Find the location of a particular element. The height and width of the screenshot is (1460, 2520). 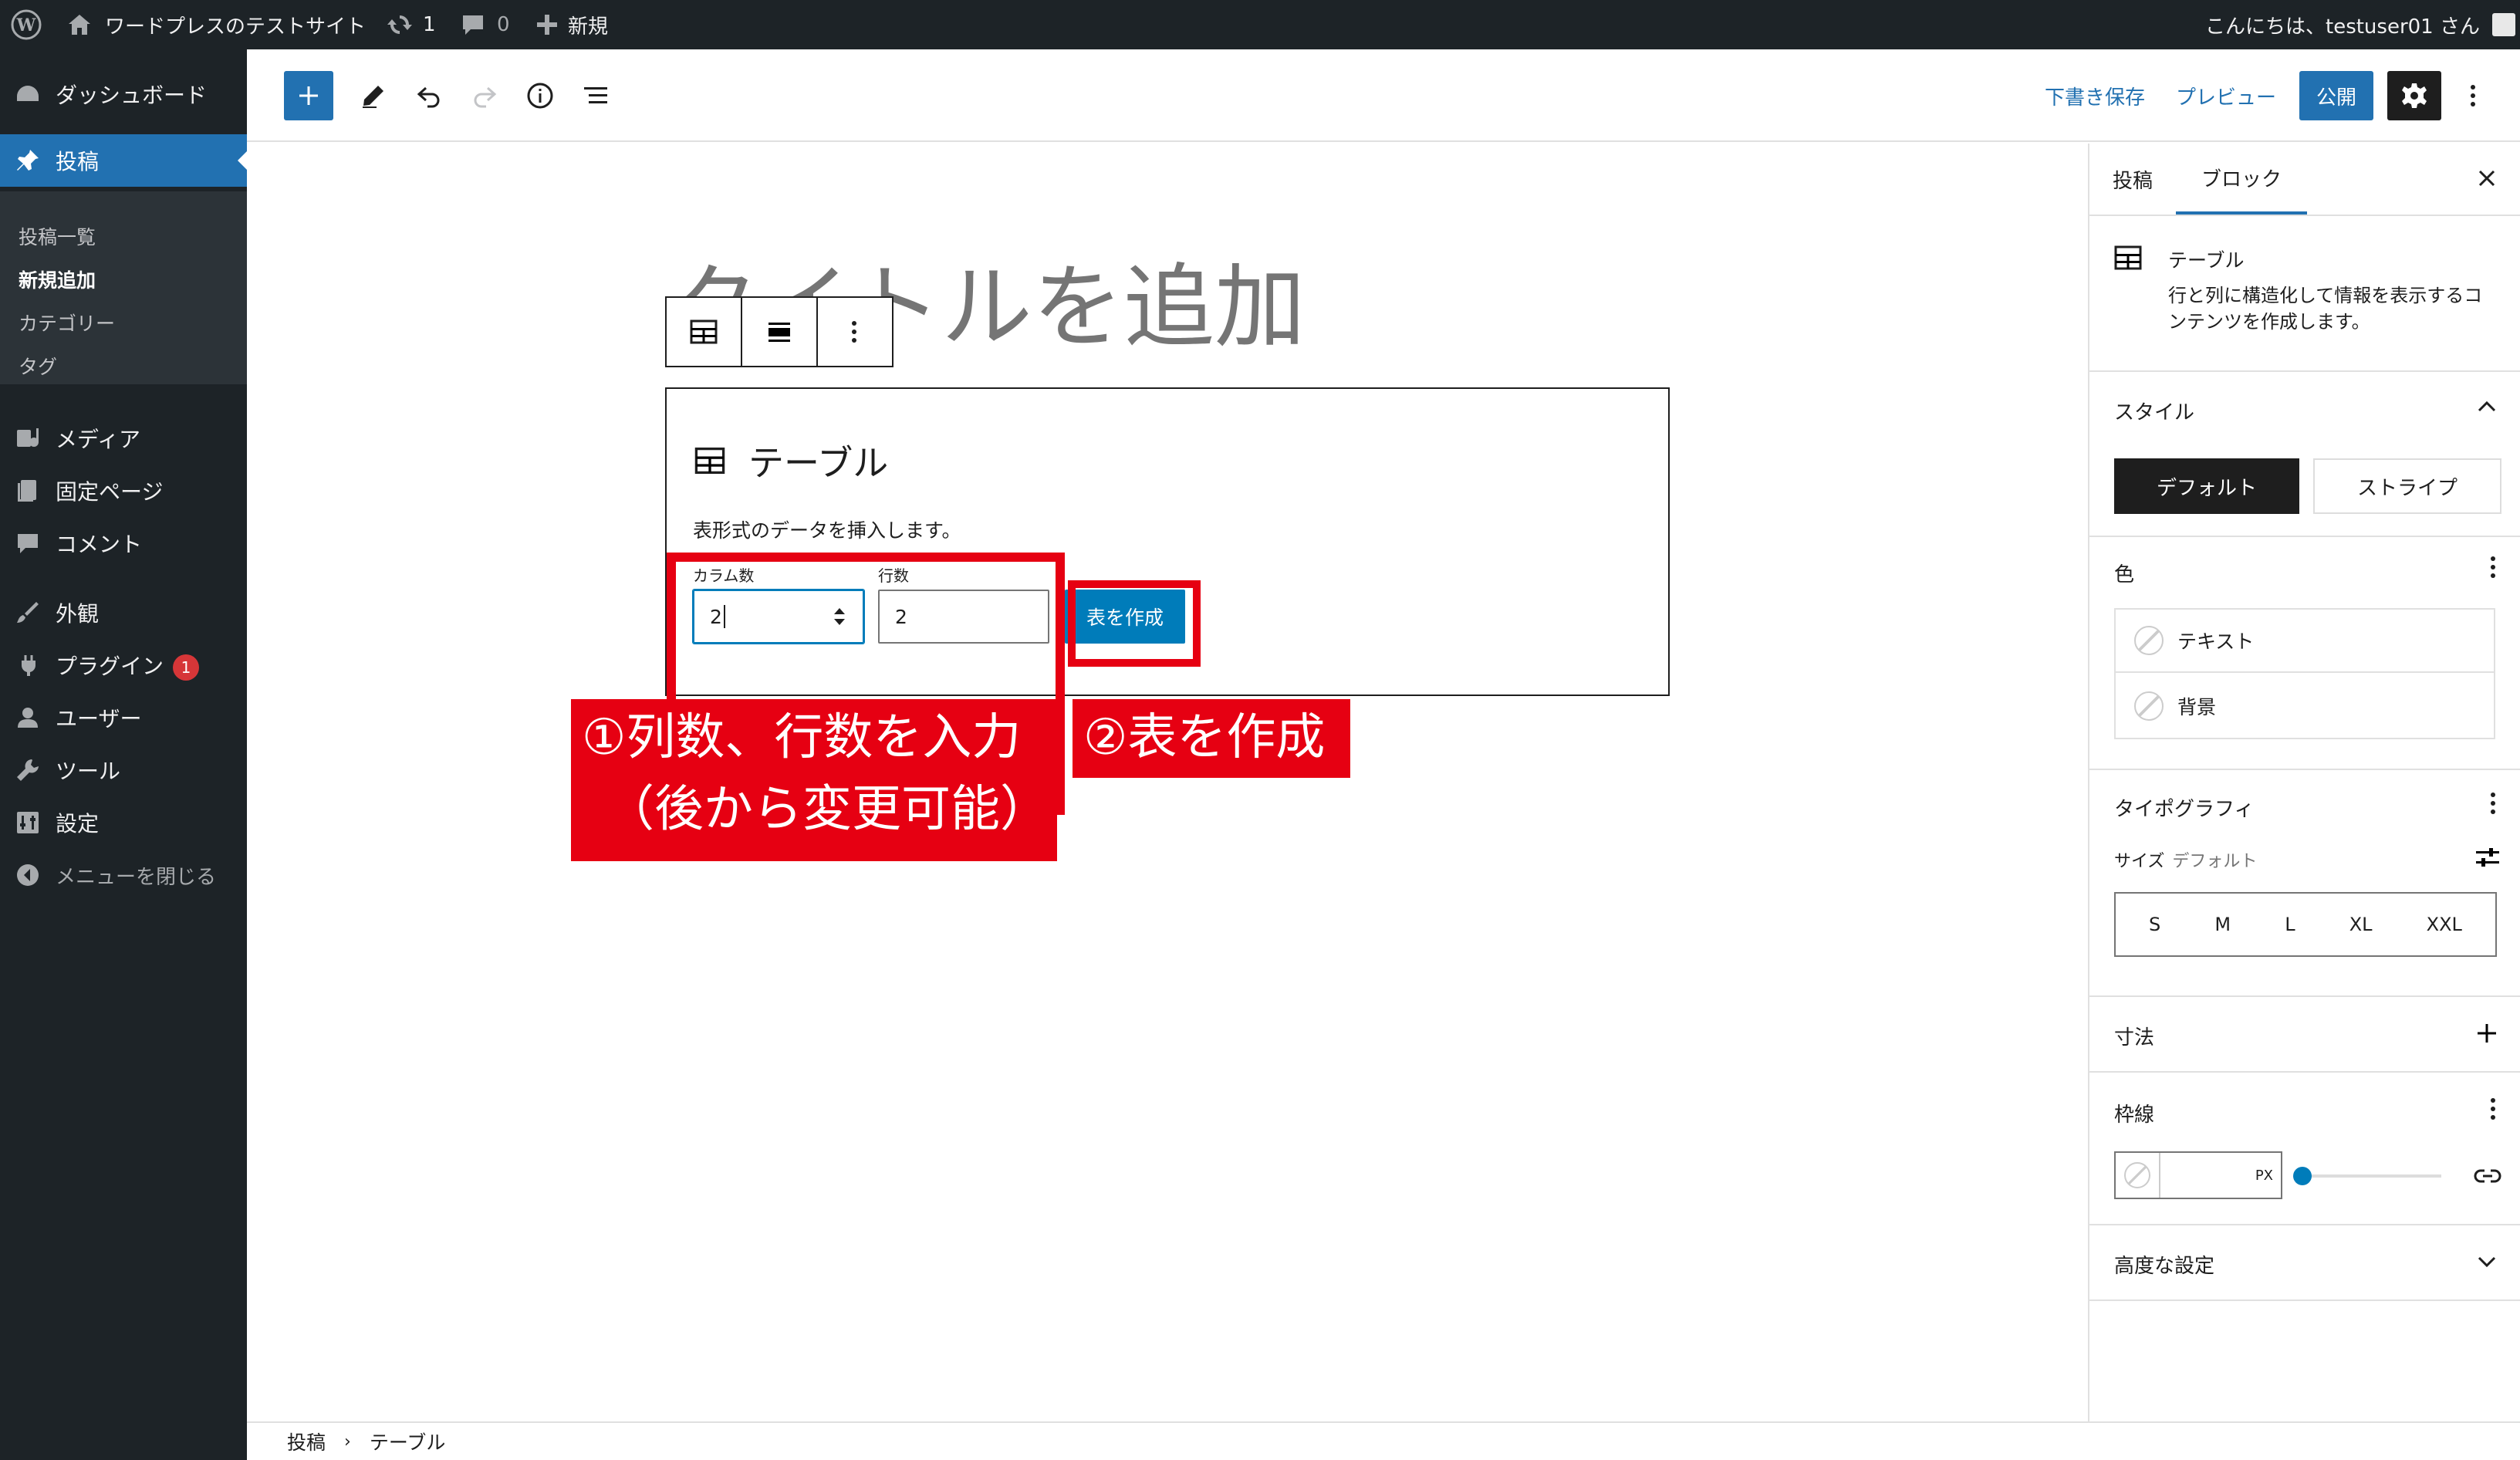

info-icon is located at coordinates (540, 96).